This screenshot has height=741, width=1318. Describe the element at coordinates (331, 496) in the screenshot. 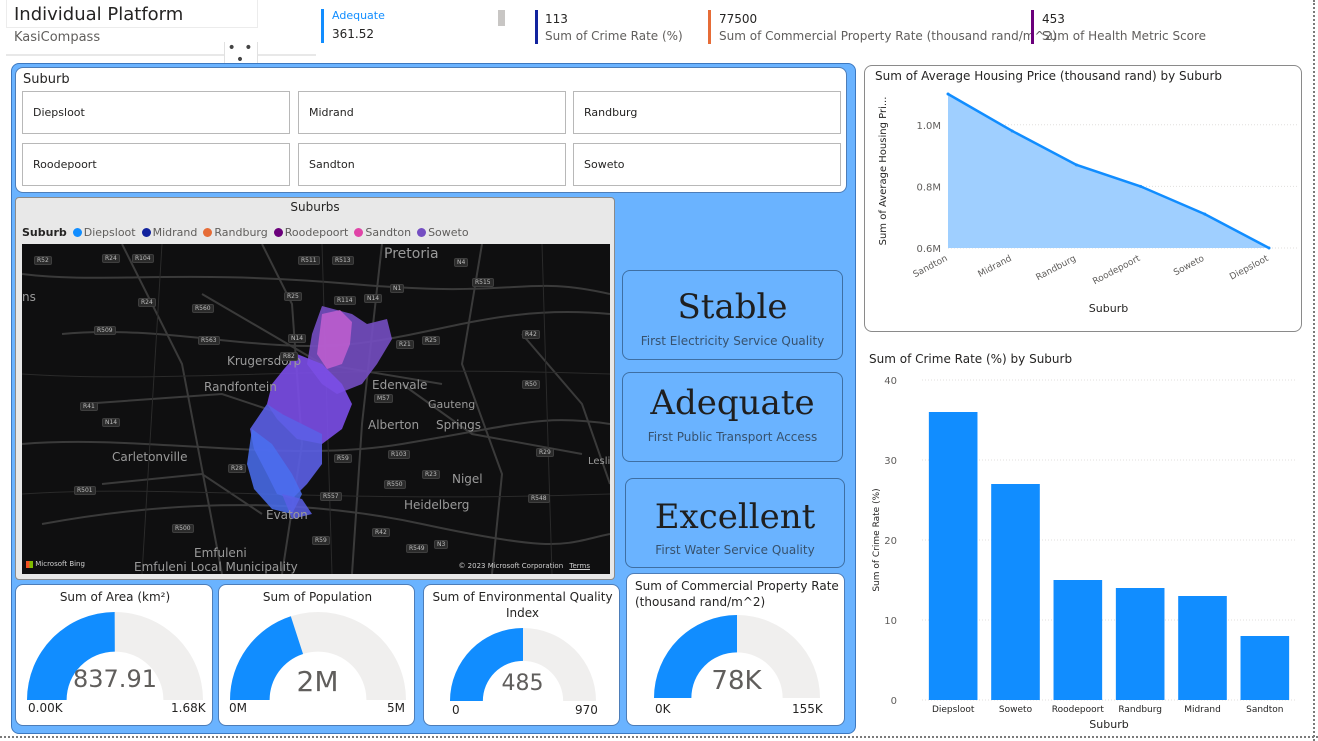

I see `road-marker: R557` at that location.